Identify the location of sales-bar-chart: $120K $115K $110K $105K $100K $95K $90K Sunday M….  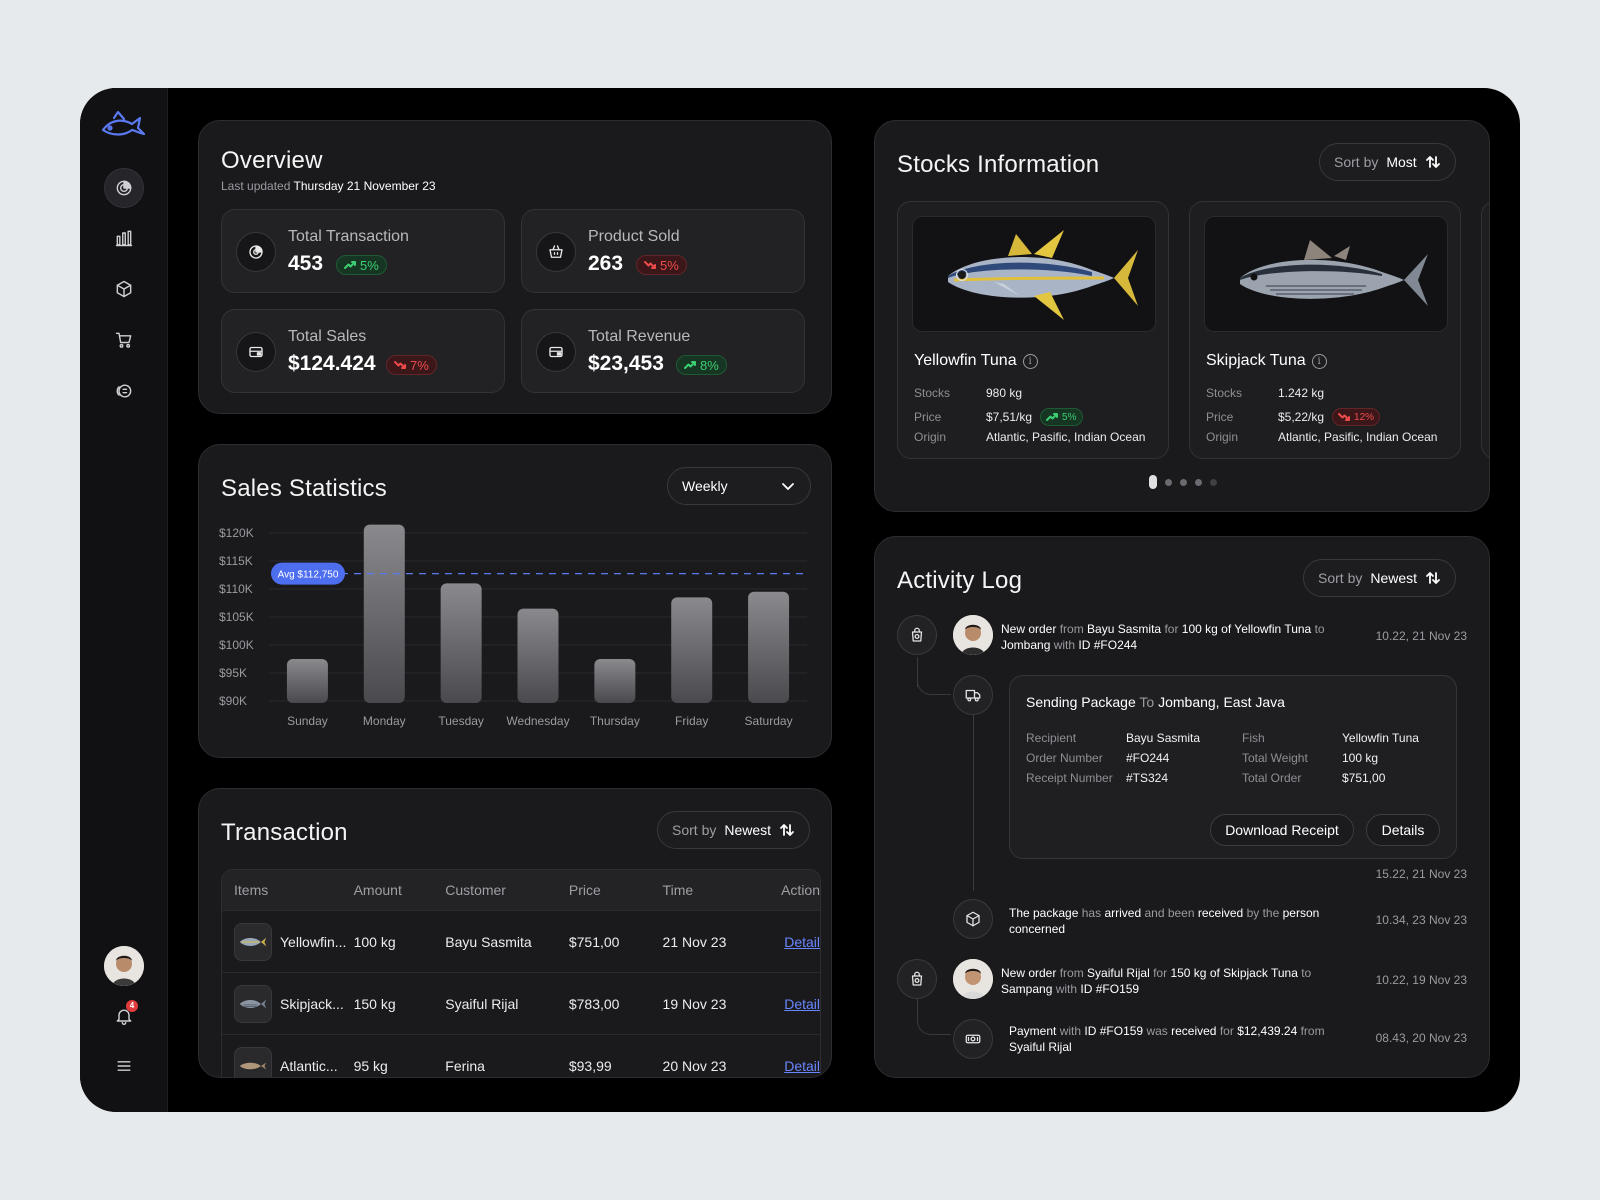
(513, 626).